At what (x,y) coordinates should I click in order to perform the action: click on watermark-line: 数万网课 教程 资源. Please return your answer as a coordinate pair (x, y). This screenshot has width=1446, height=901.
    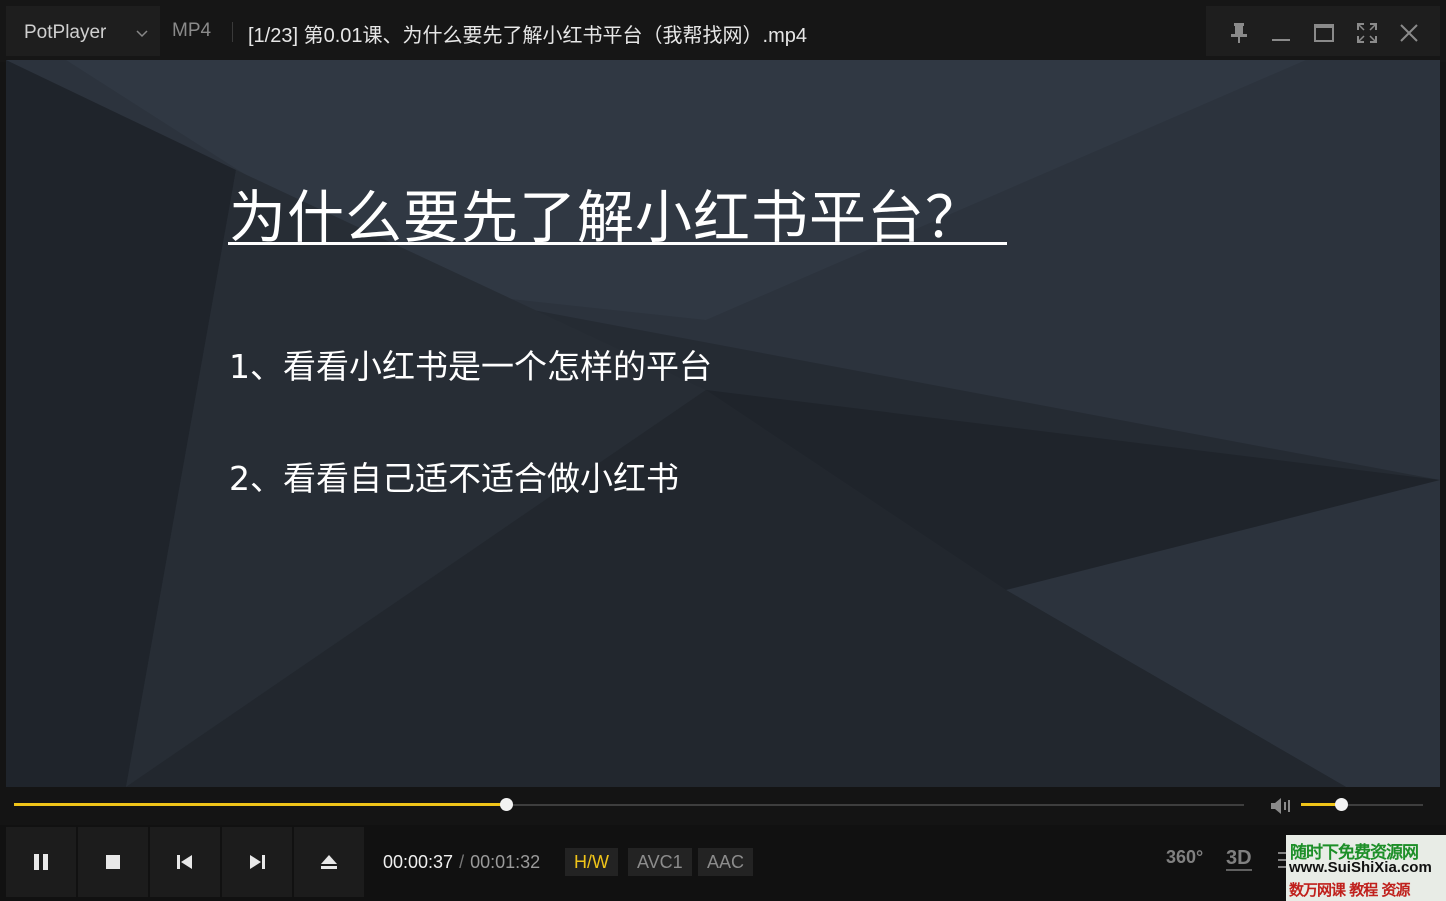
    Looking at the image, I should click on (1349, 890).